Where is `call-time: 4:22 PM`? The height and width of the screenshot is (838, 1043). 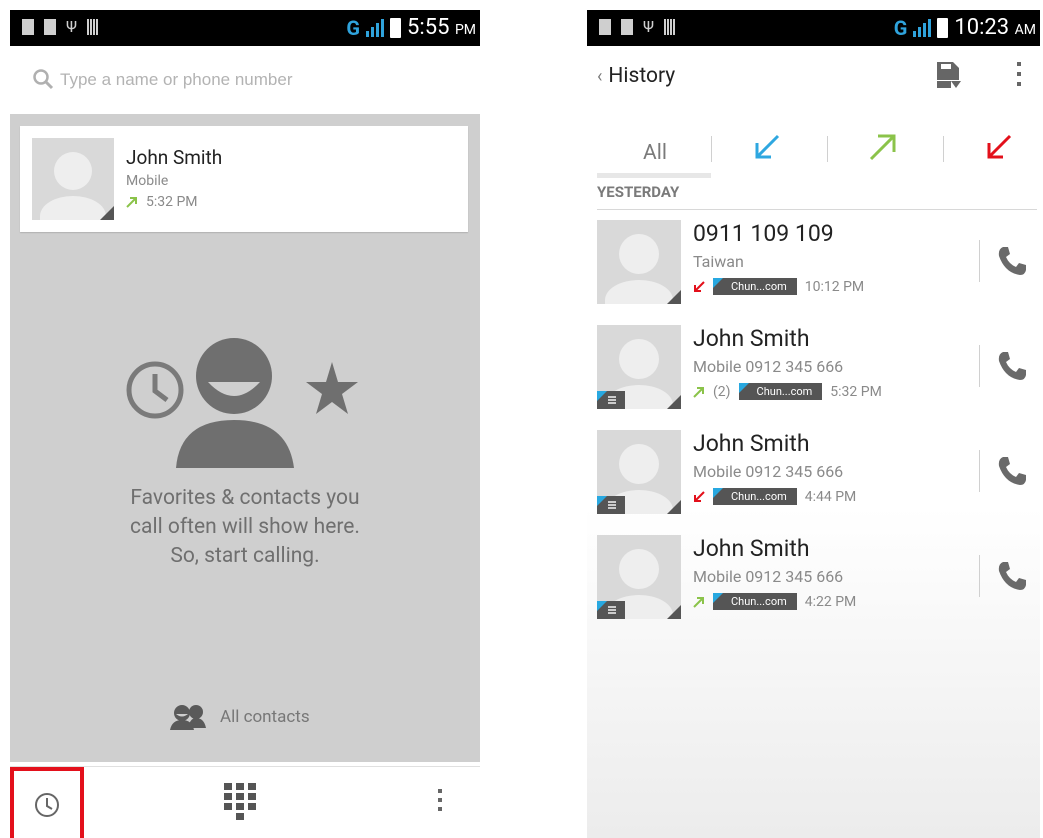
call-time: 4:22 PM is located at coordinates (830, 601).